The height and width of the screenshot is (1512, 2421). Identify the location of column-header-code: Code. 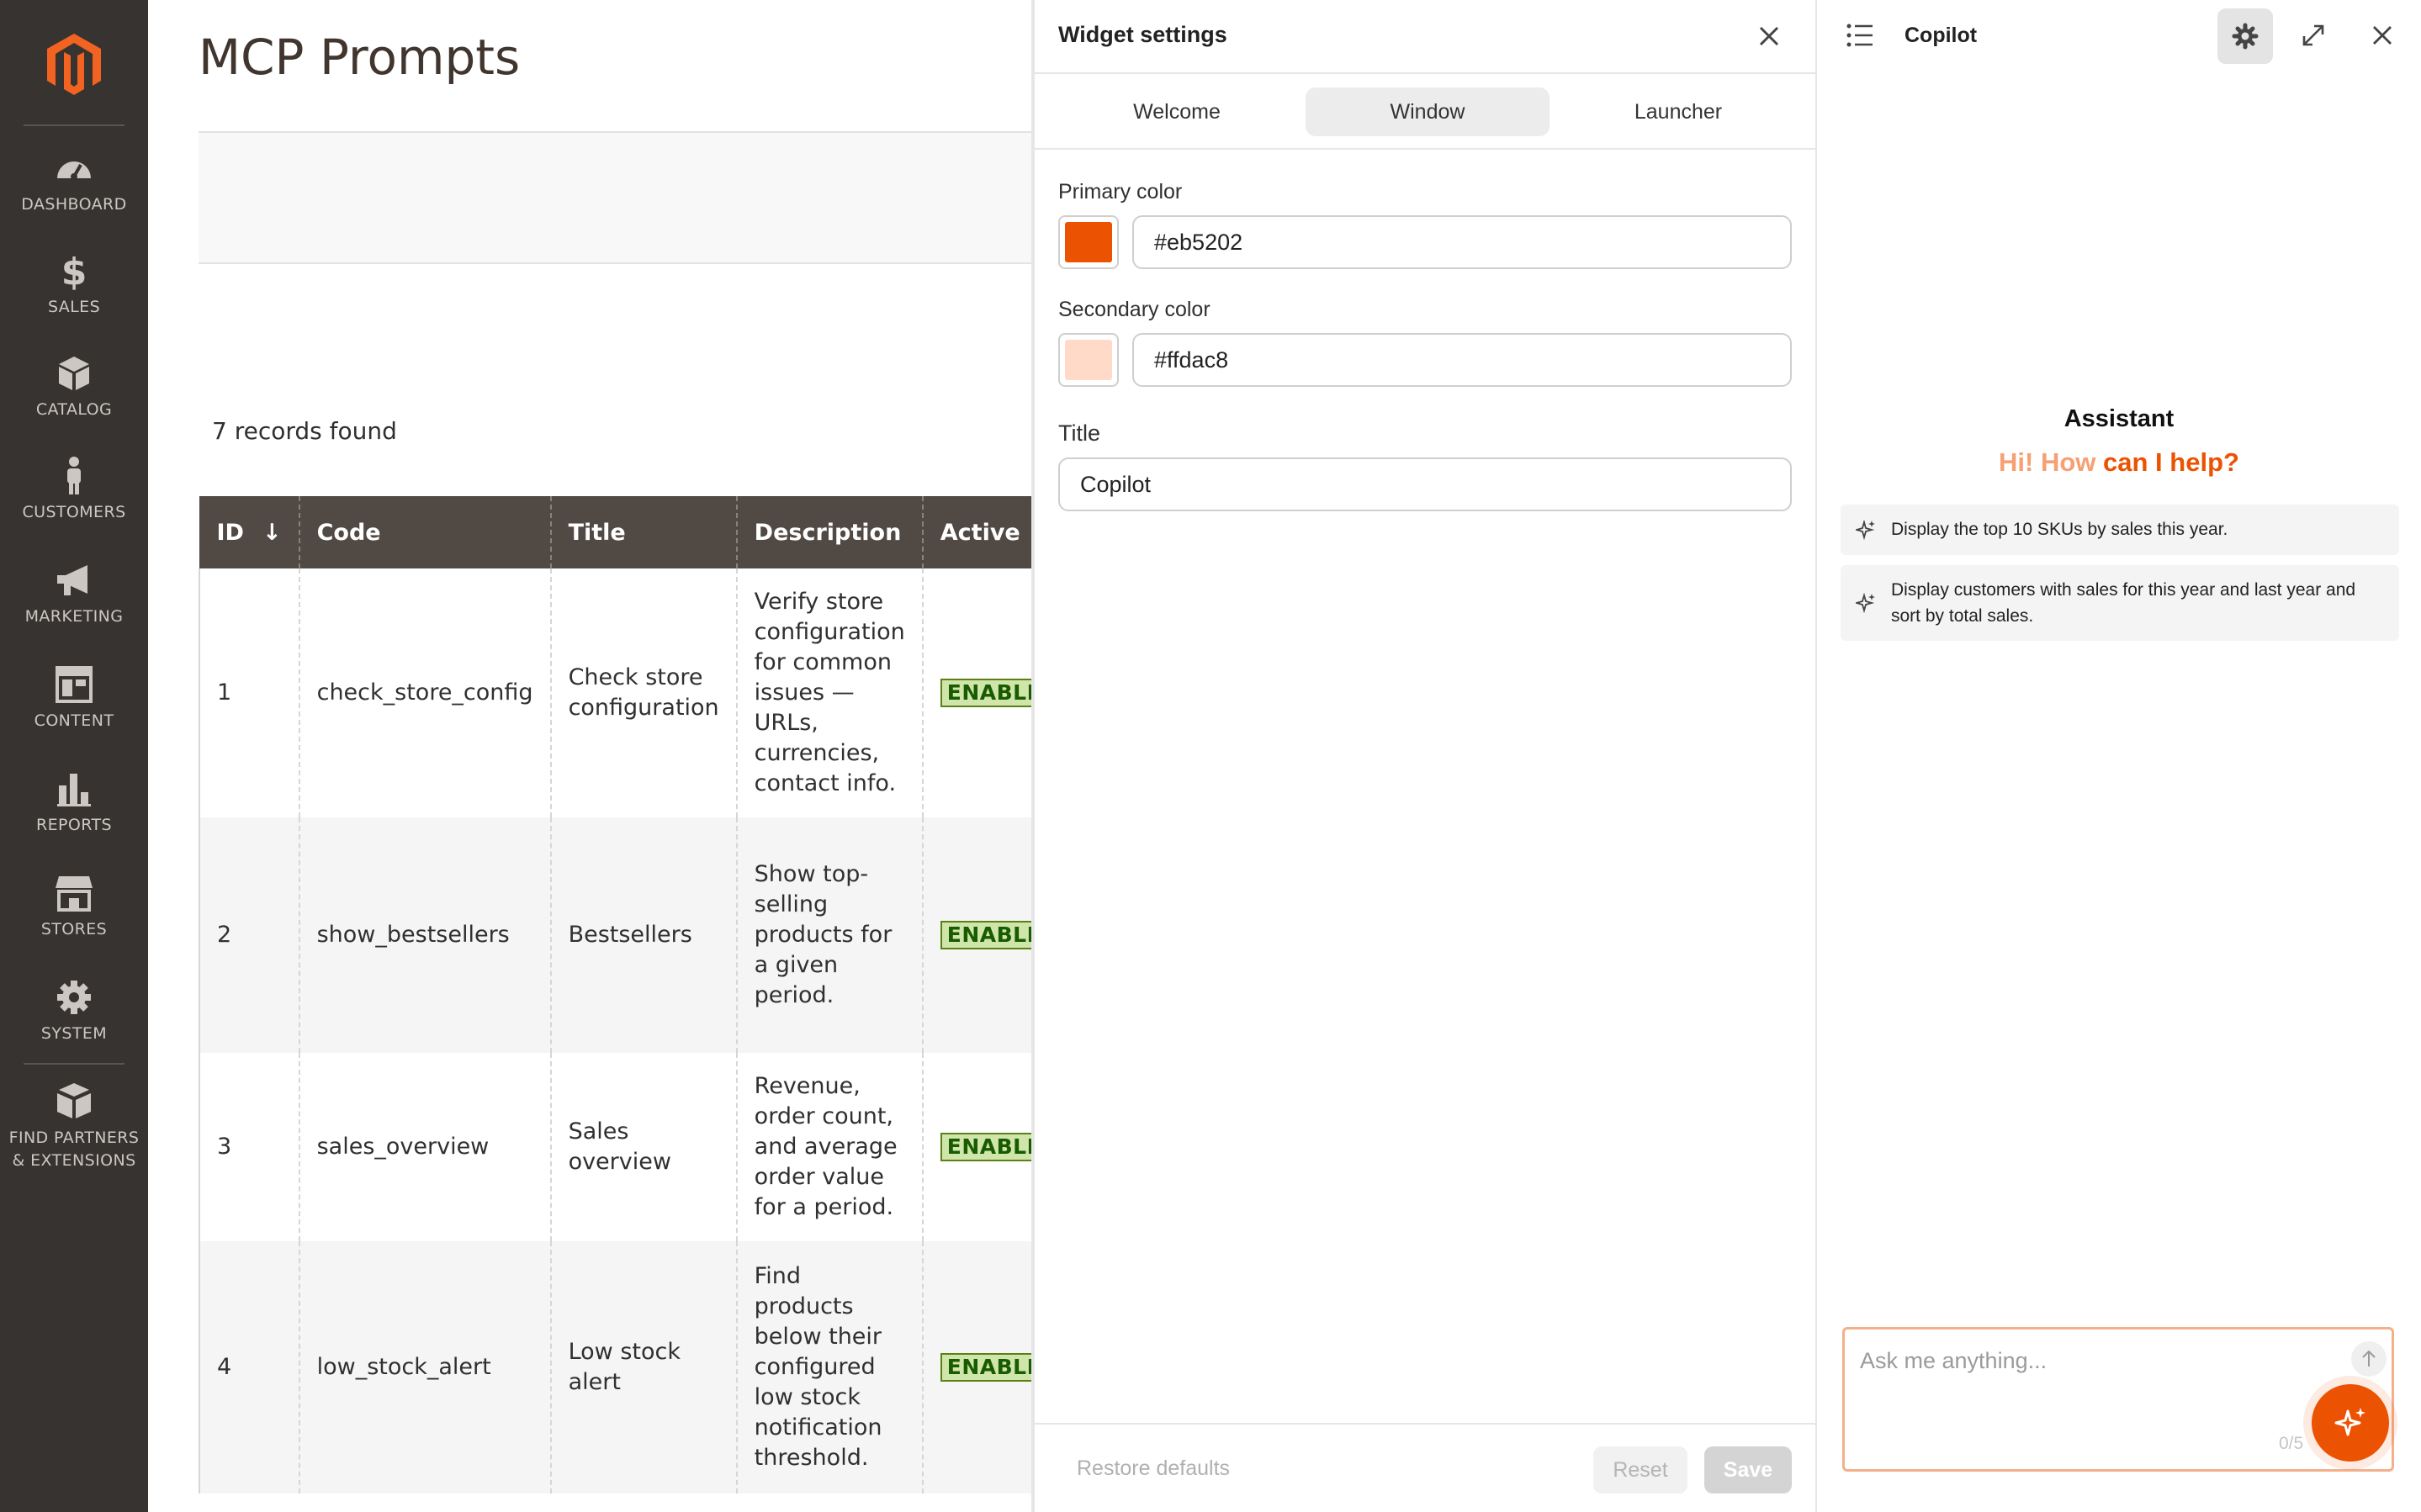
(425, 532).